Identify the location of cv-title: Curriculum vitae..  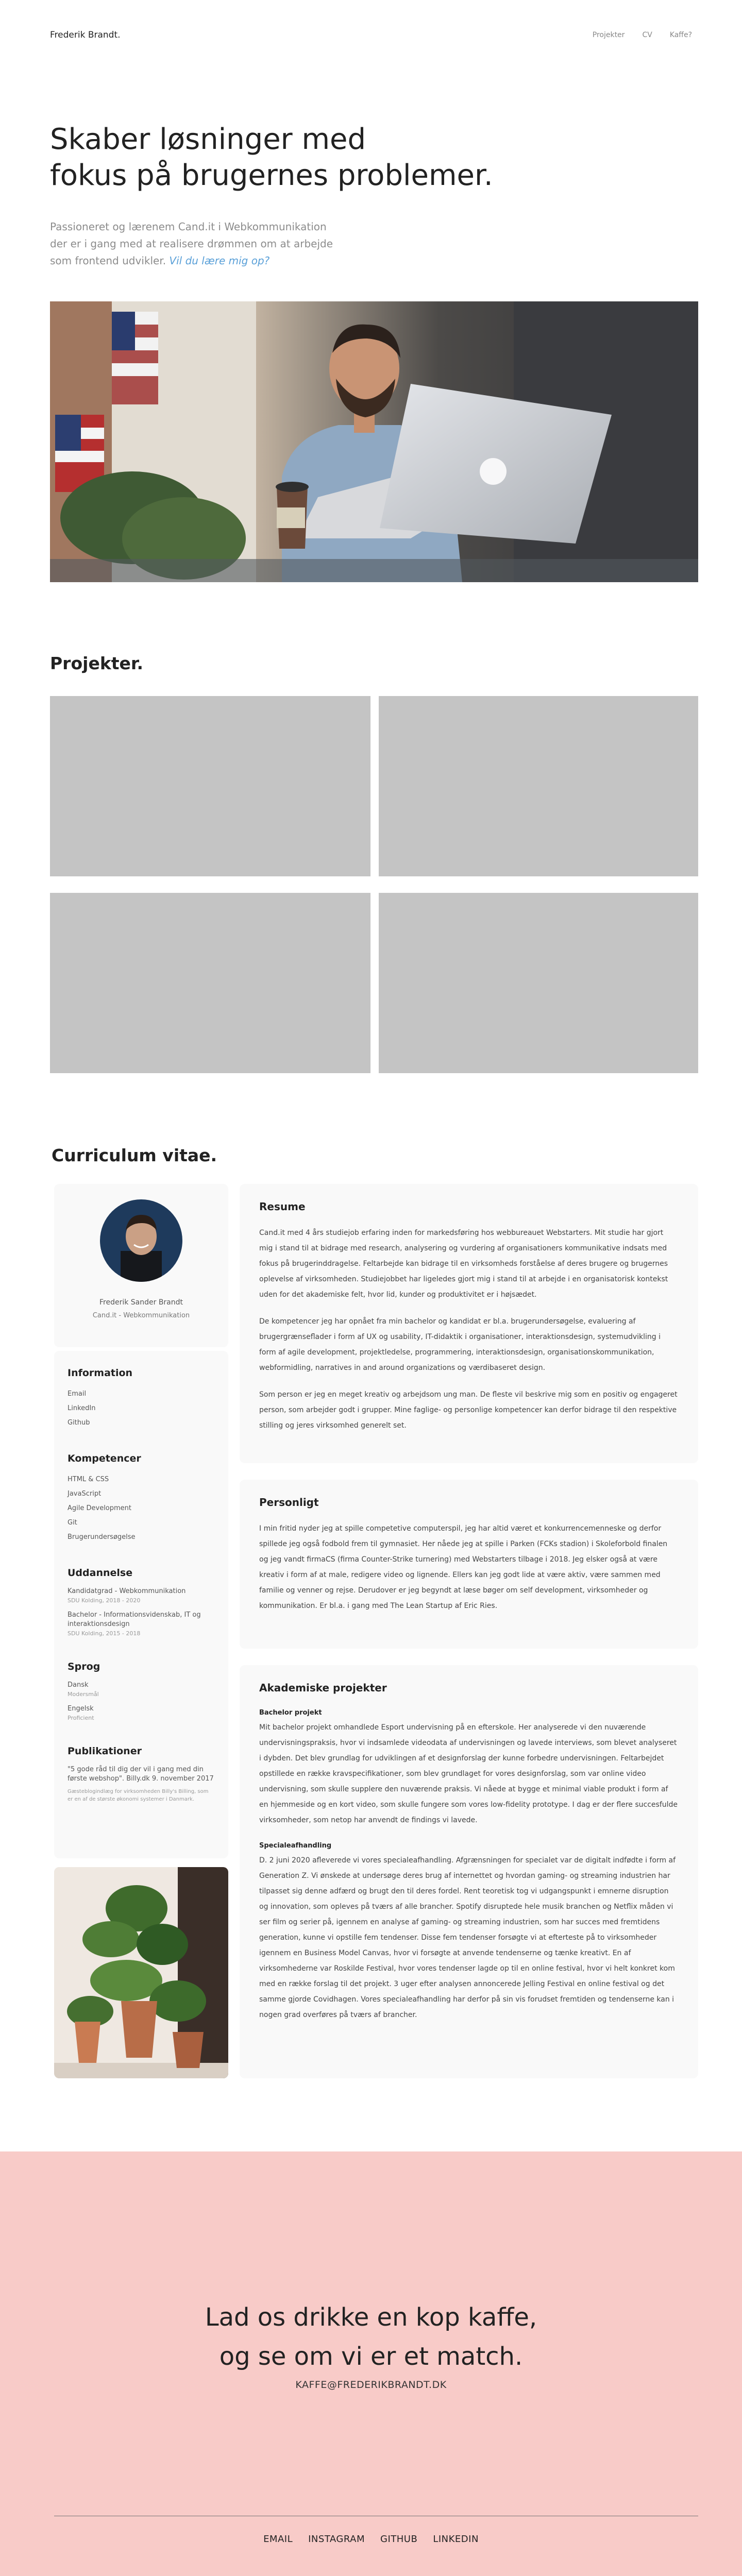
(134, 1155).